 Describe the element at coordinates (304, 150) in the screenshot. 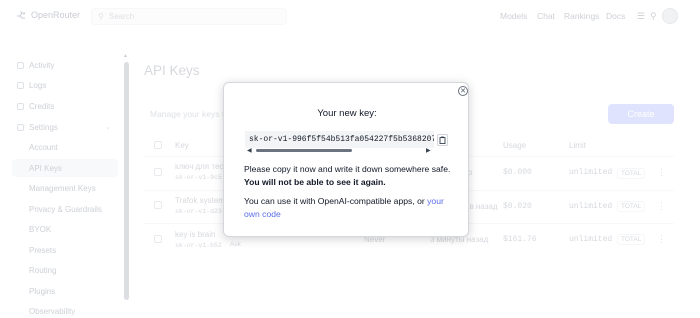

I see `scrollbar-thumb` at that location.